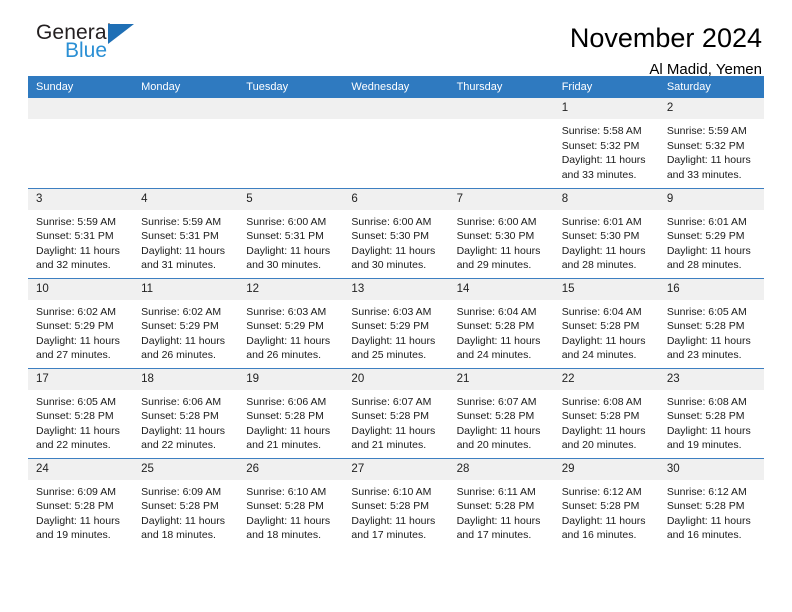  Describe the element at coordinates (76, 401) in the screenshot. I see `sunrise-time: Sunrise: 6:05 AM` at that location.